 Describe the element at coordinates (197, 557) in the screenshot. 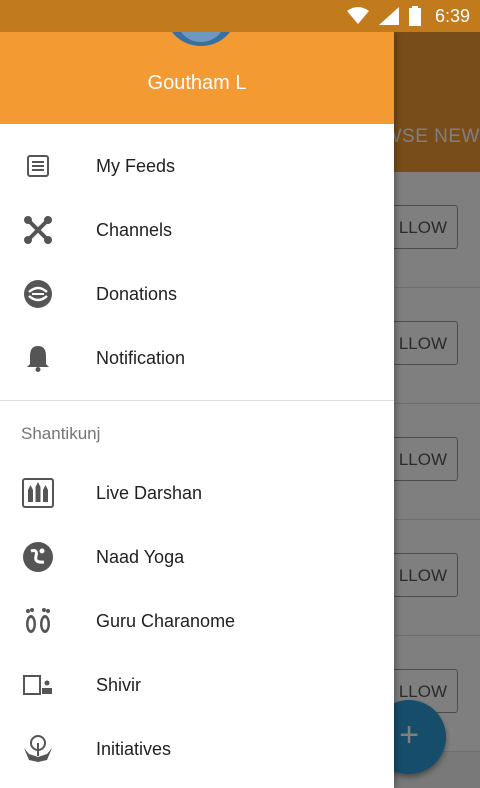

I see `menu-item-naad-yoga: Naad Yoga` at that location.